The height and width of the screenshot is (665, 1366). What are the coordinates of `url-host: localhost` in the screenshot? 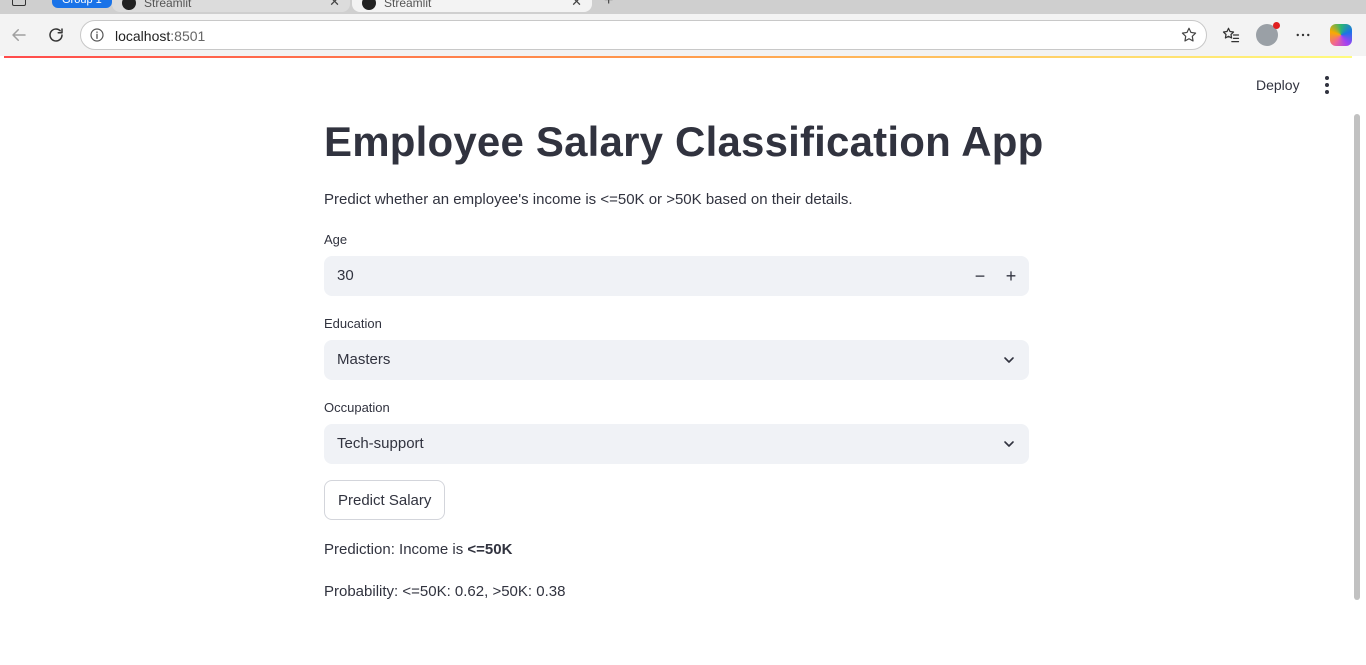 It's located at (143, 36).